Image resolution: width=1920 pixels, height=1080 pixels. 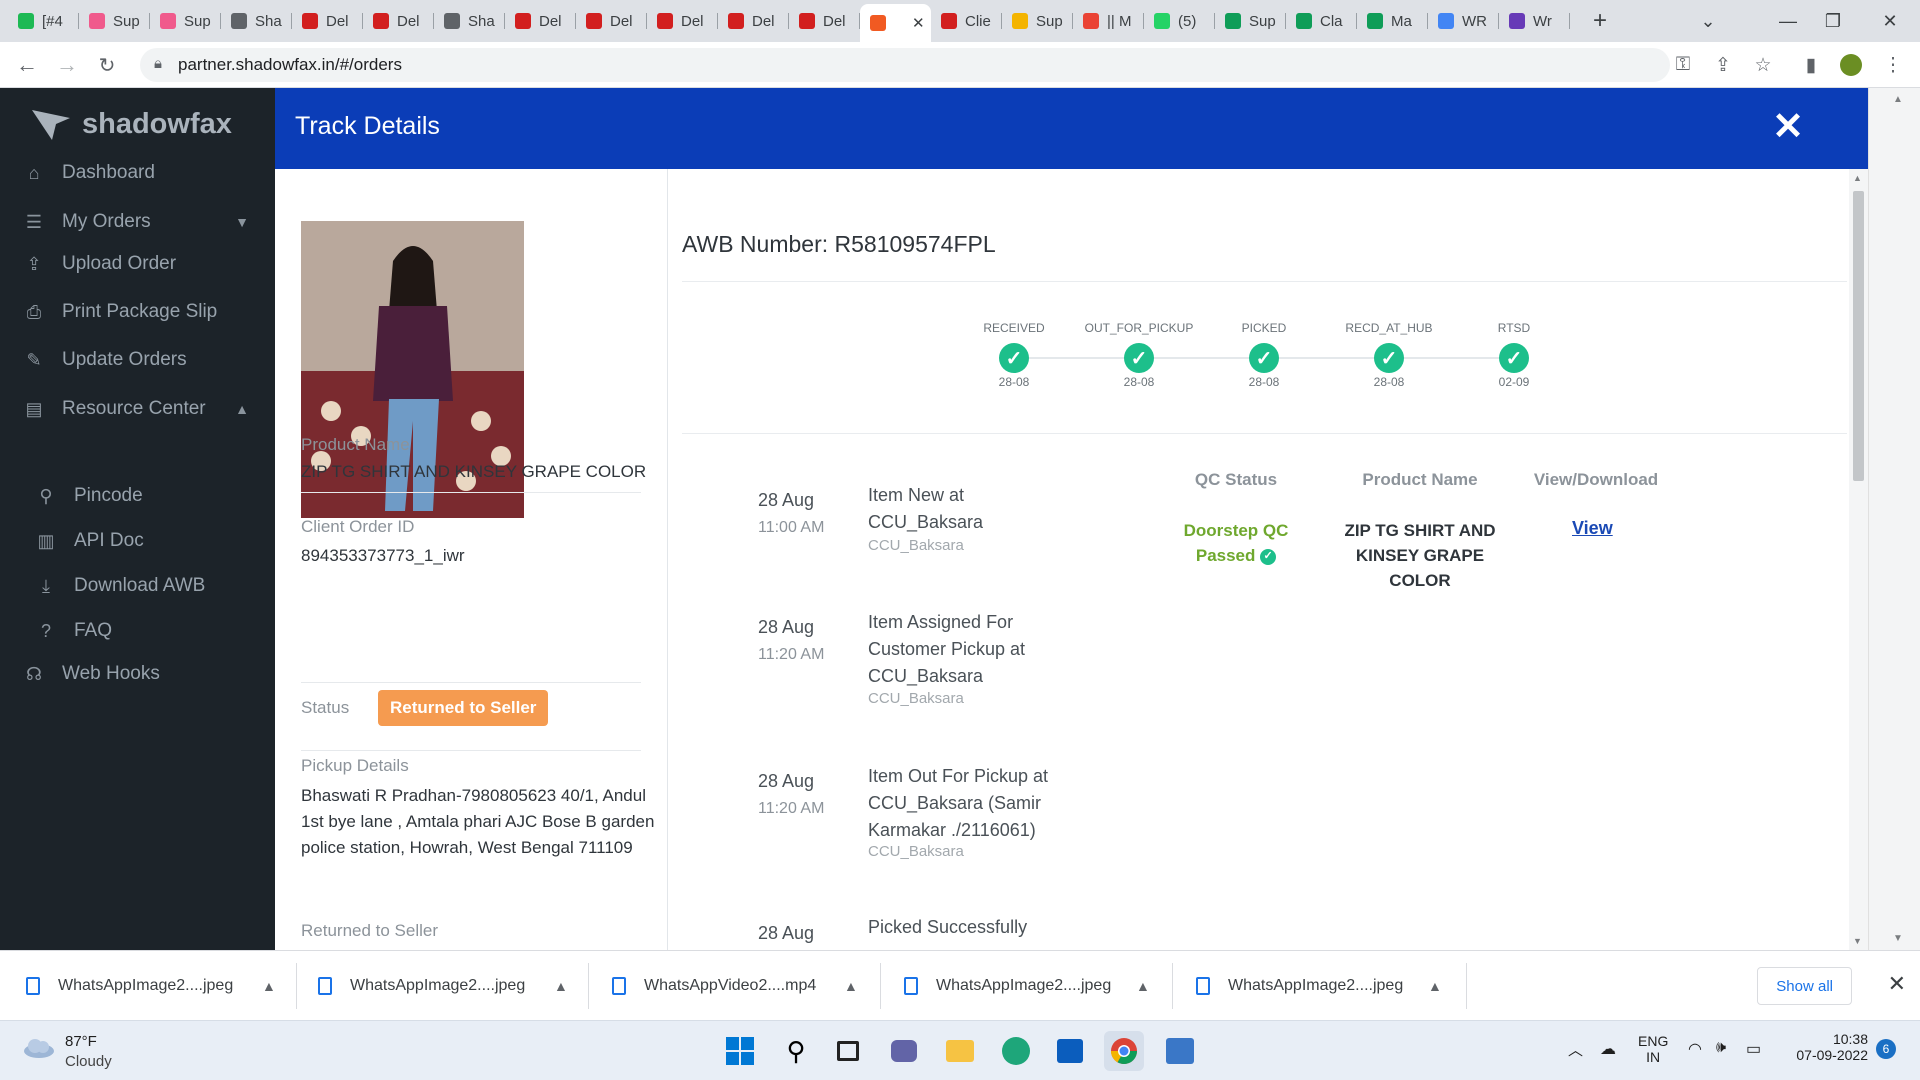 I want to click on battery-icon: ▭, so click(x=1753, y=1049).